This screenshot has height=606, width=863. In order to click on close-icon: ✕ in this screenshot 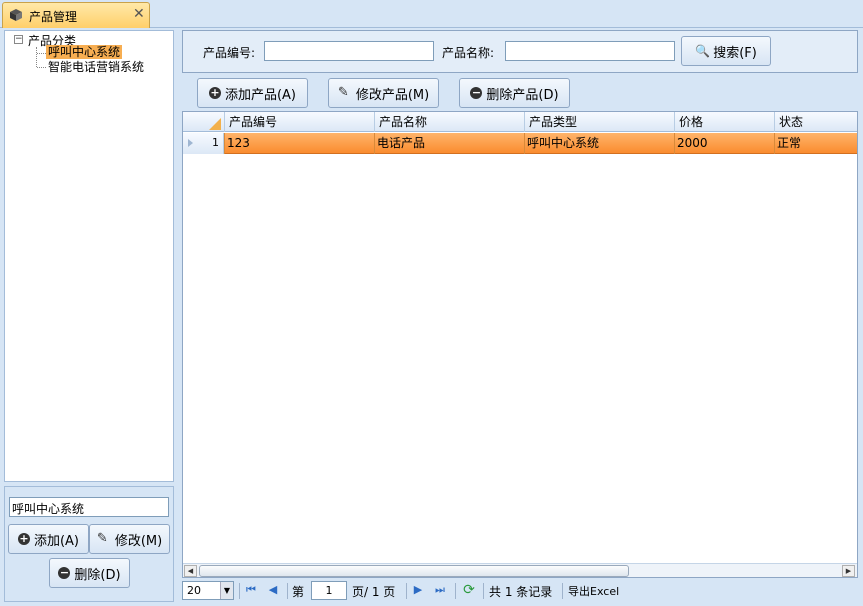, I will do `click(139, 14)`.